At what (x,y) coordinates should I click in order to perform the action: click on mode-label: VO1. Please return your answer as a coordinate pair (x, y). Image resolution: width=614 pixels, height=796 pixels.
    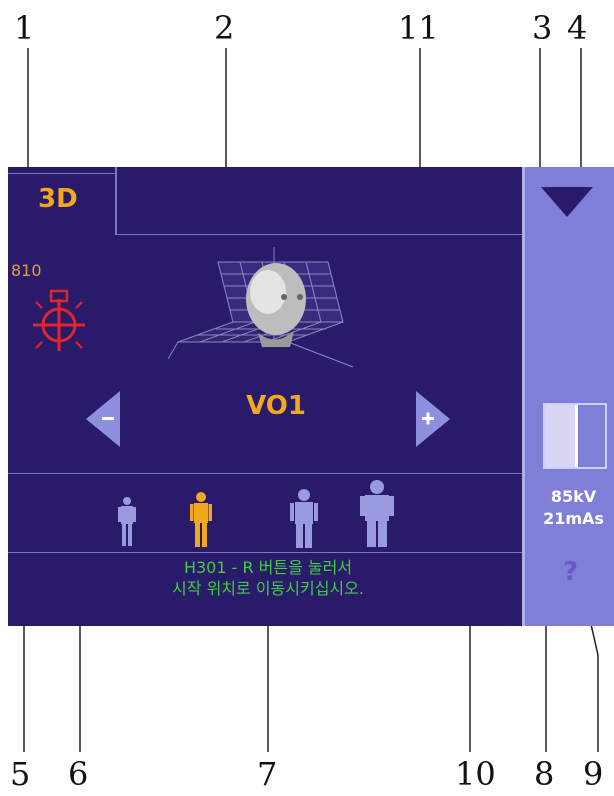
    Looking at the image, I should click on (276, 406).